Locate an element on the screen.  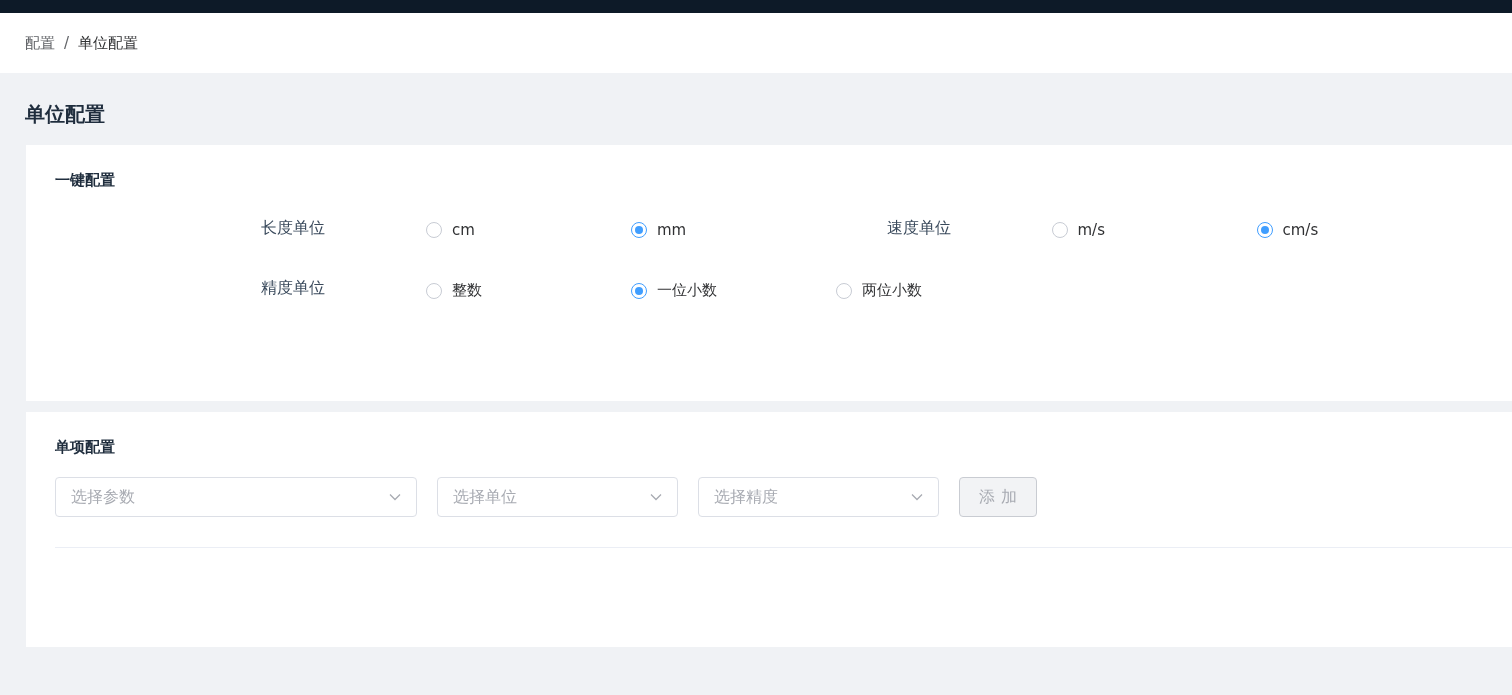
page-title: 单位配置 is located at coordinates (65, 114).